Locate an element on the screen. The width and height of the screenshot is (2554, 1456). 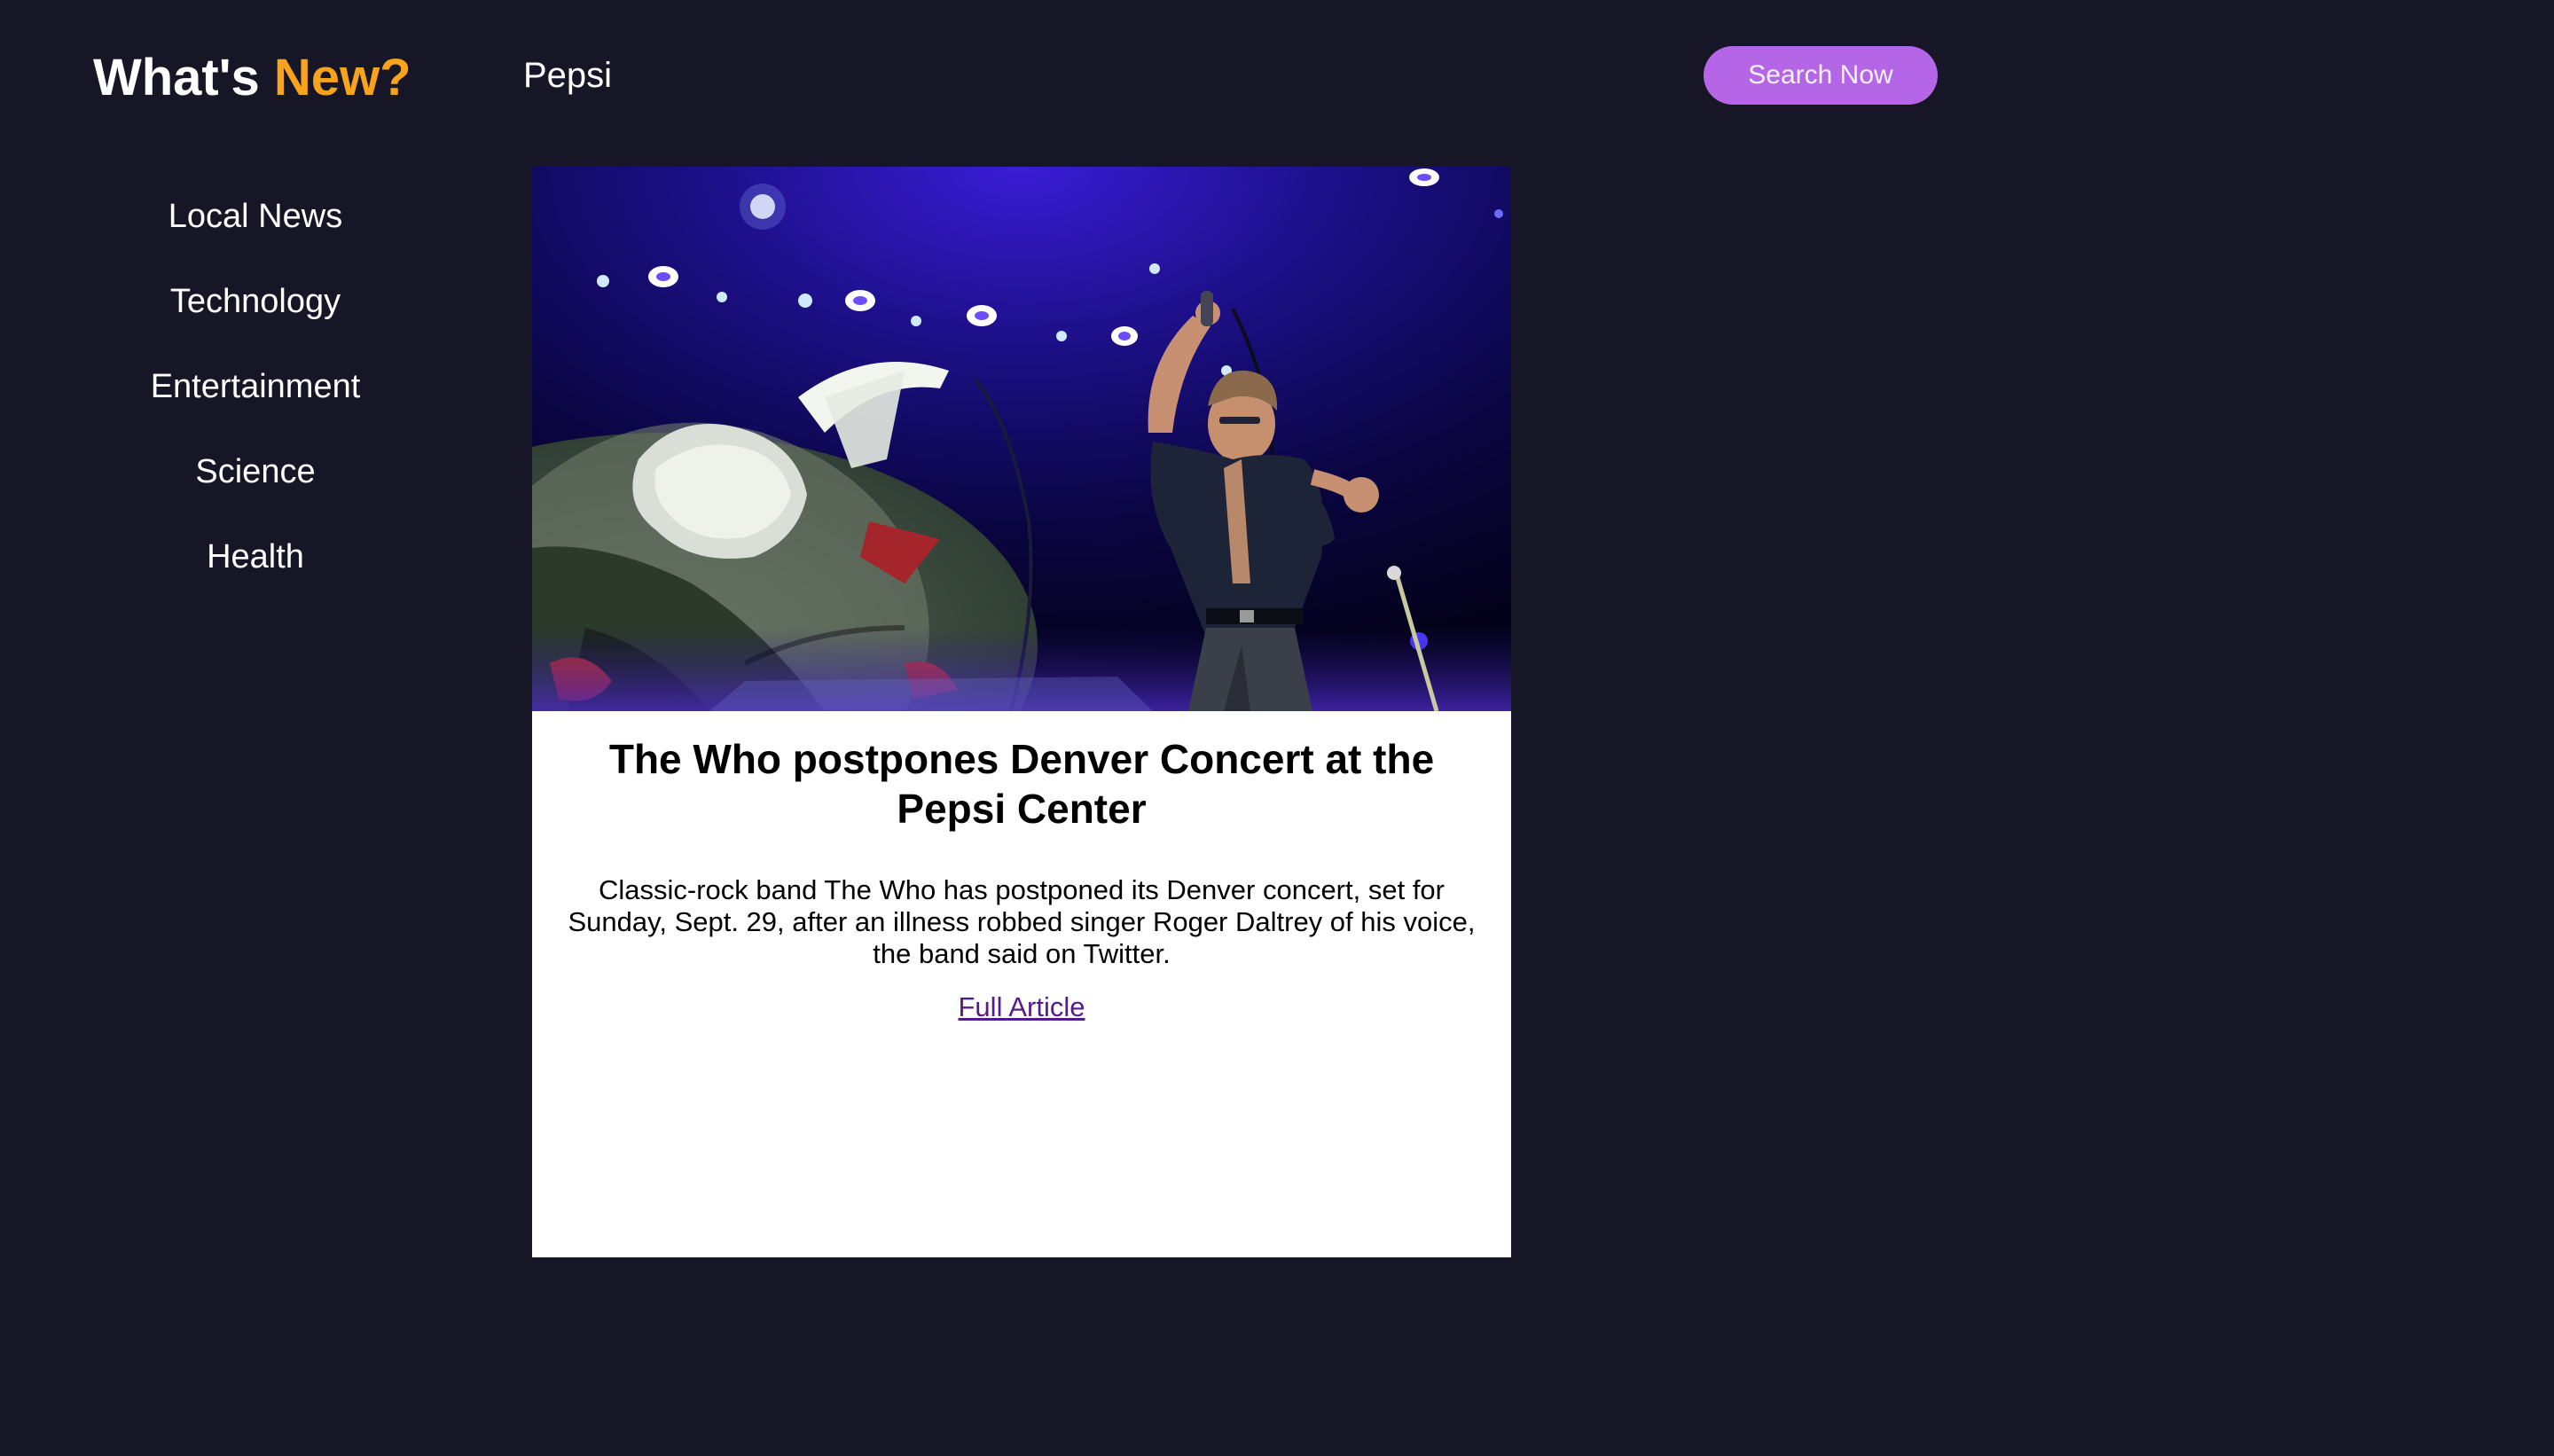
full-article-link: Full Article is located at coordinates (1022, 1006).